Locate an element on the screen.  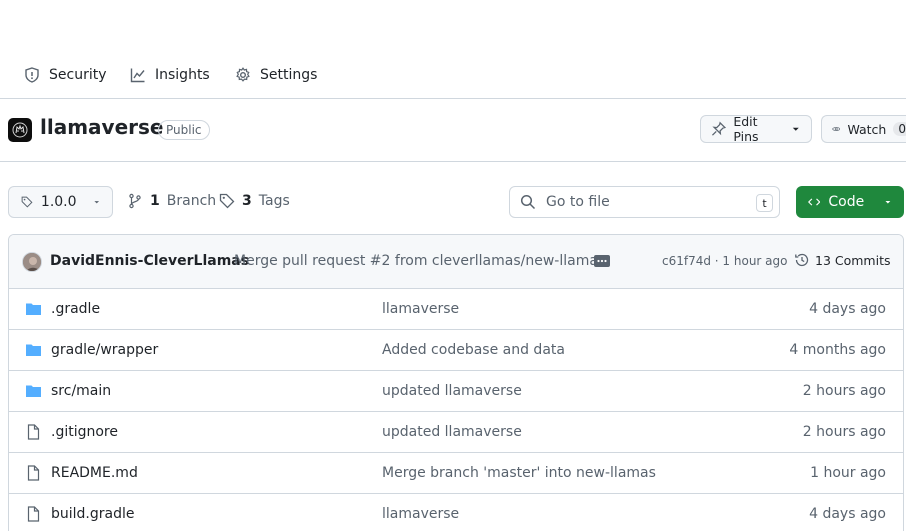
nav-item-insights: Insights is located at coordinates (170, 75).